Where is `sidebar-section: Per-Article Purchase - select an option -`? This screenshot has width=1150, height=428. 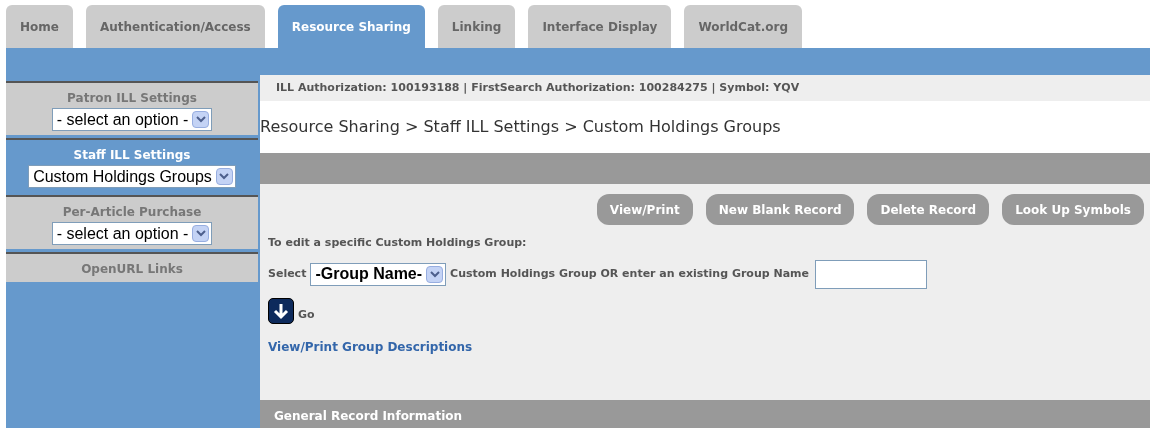 sidebar-section: Per-Article Purchase - select an option - is located at coordinates (132, 222).